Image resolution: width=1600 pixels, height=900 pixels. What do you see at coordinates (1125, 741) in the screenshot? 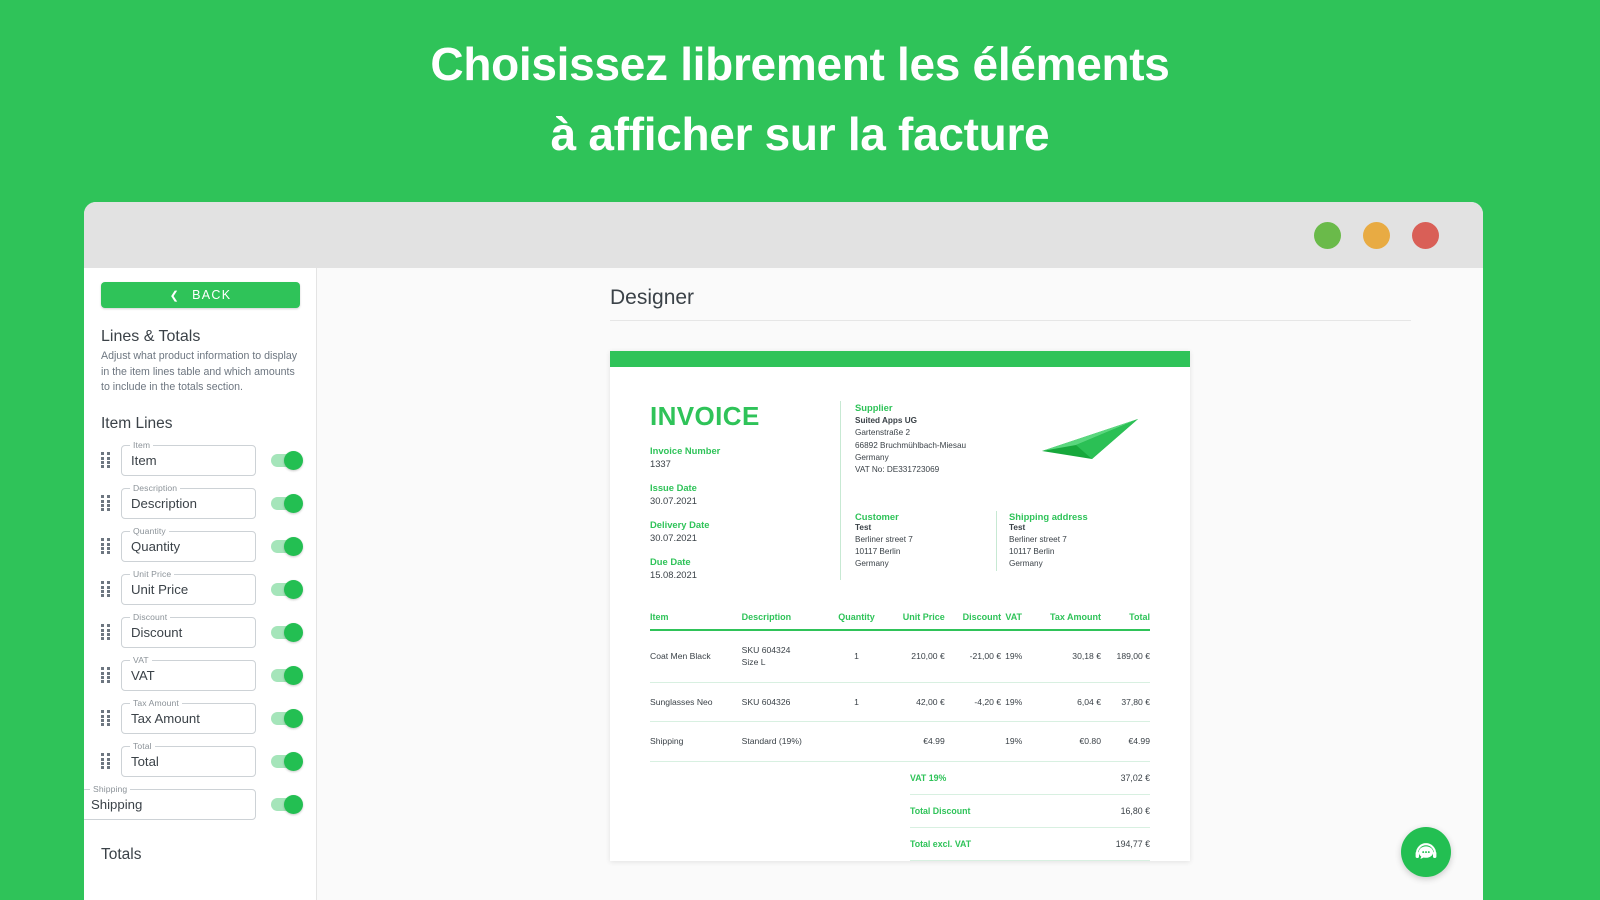
I see `cell-total: €4.99` at bounding box center [1125, 741].